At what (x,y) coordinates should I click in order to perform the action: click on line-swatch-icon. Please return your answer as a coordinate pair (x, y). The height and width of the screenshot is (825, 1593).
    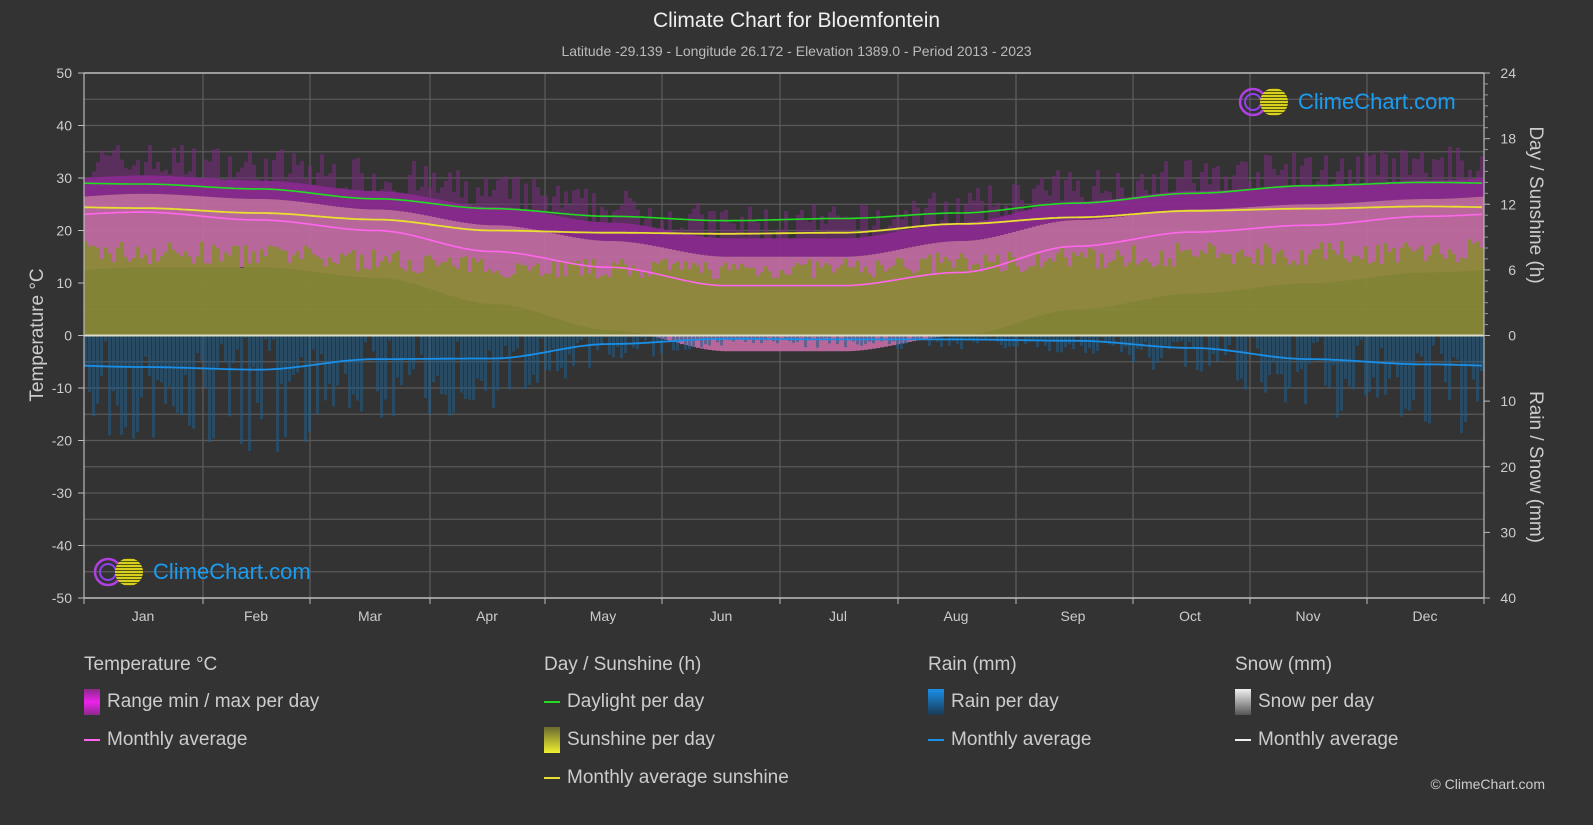
    Looking at the image, I should click on (936, 740).